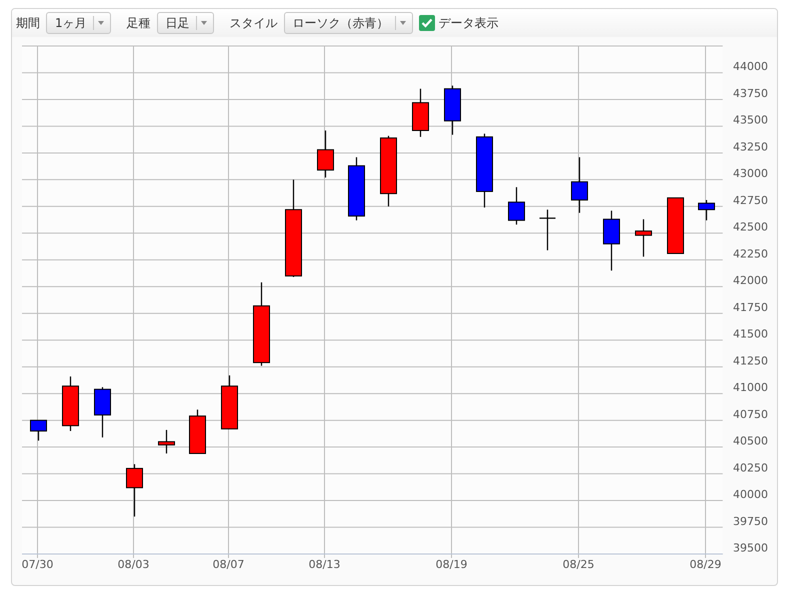  I want to click on checkbox, so click(426, 23).